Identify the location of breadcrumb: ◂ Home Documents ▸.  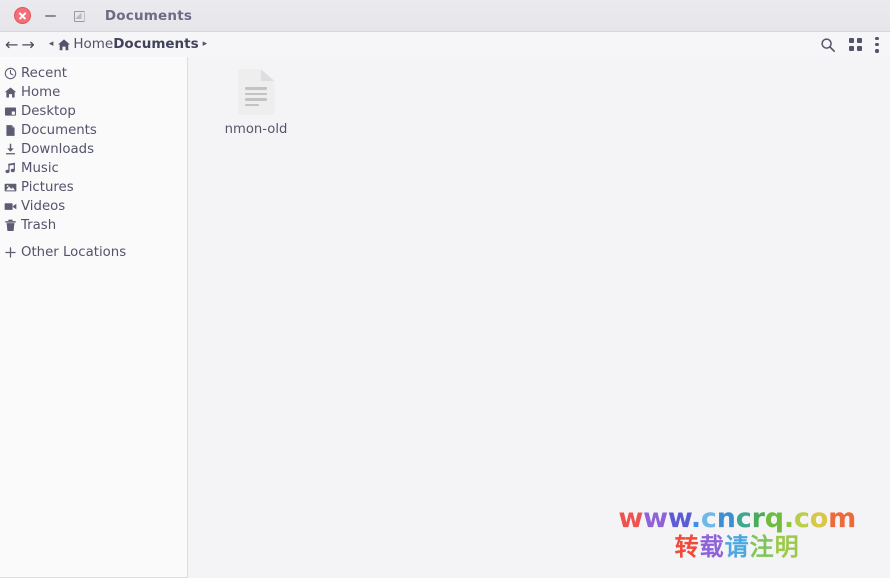
(128, 44).